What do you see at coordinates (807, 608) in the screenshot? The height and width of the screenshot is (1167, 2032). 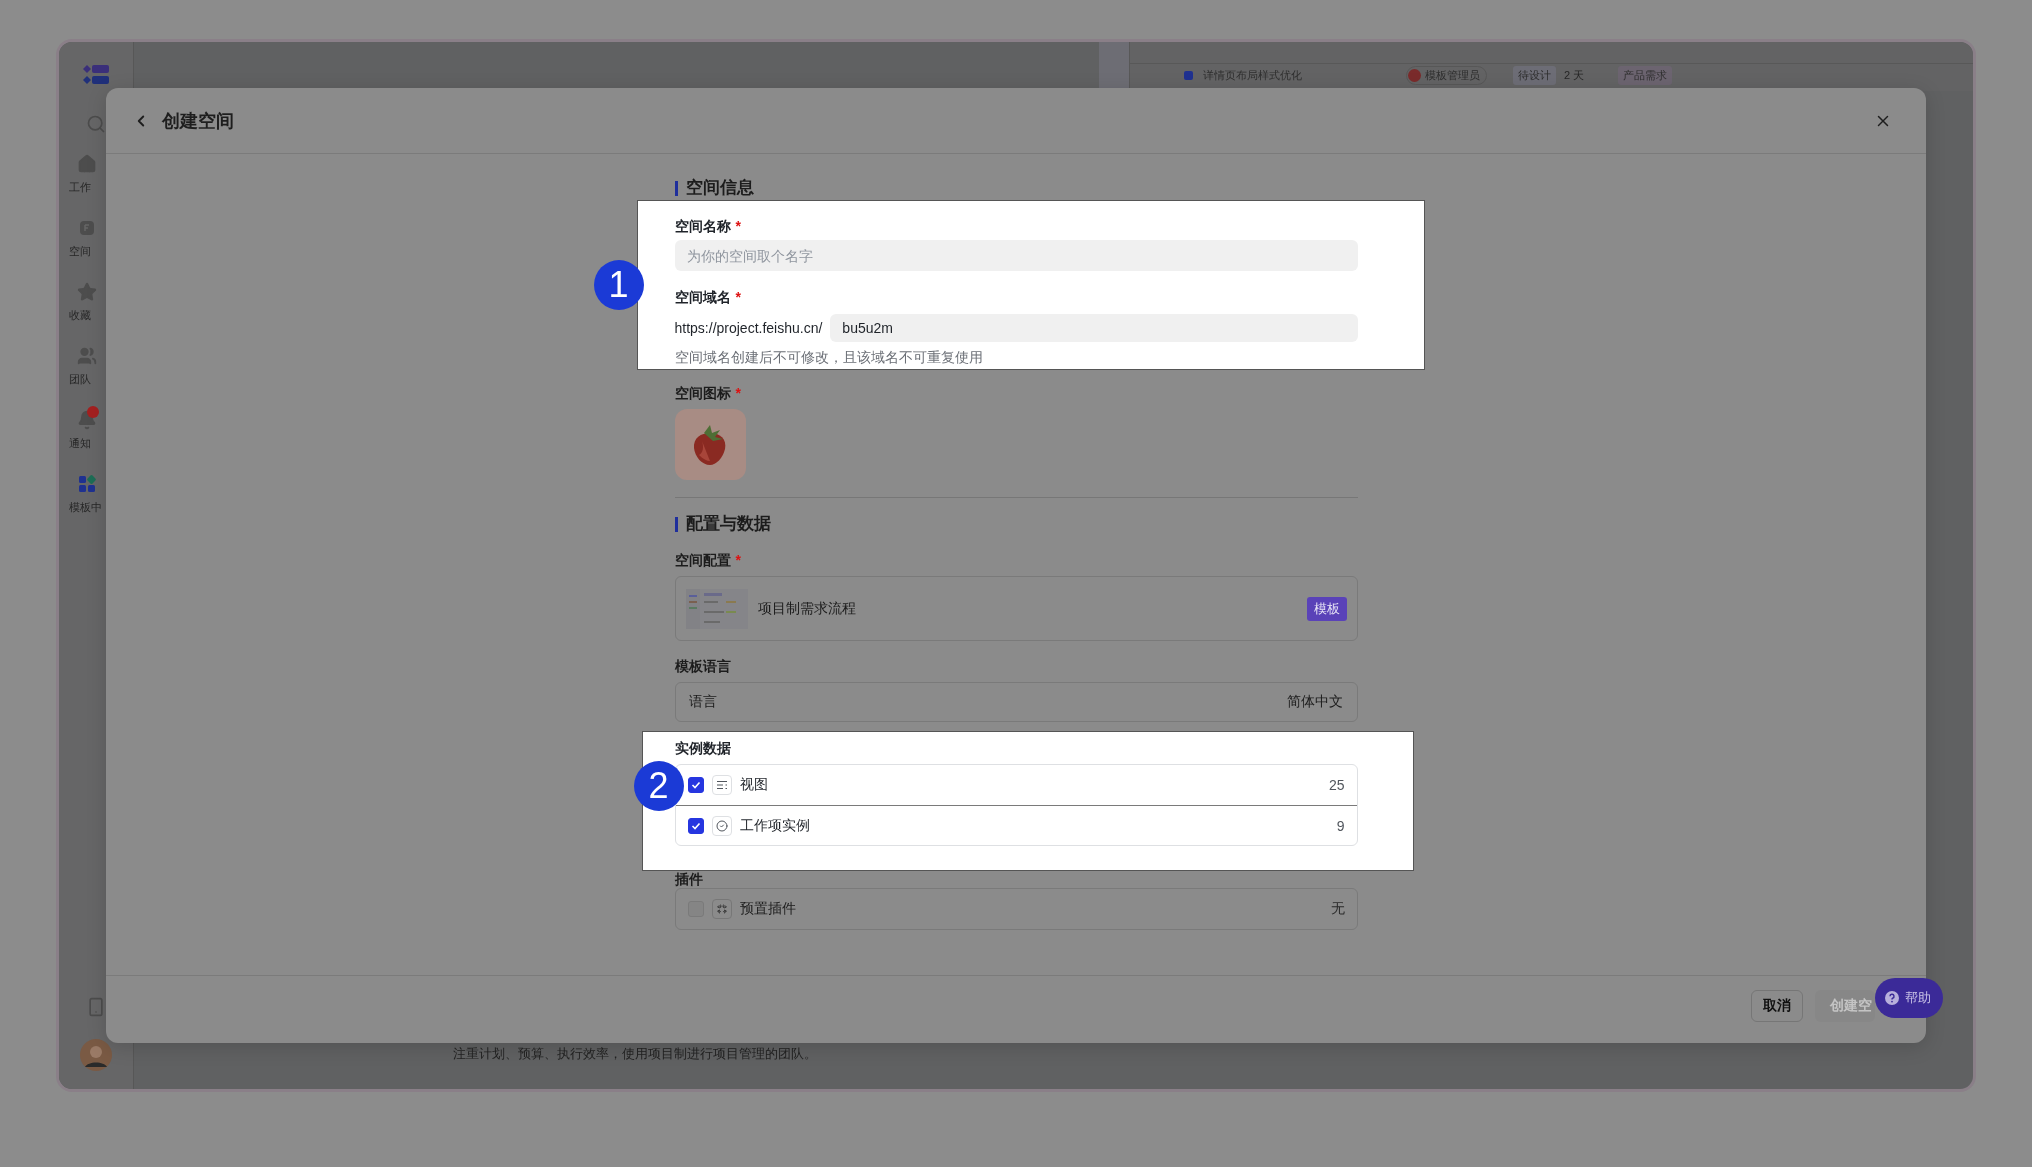 I see `template-name: 项目制需求流程` at bounding box center [807, 608].